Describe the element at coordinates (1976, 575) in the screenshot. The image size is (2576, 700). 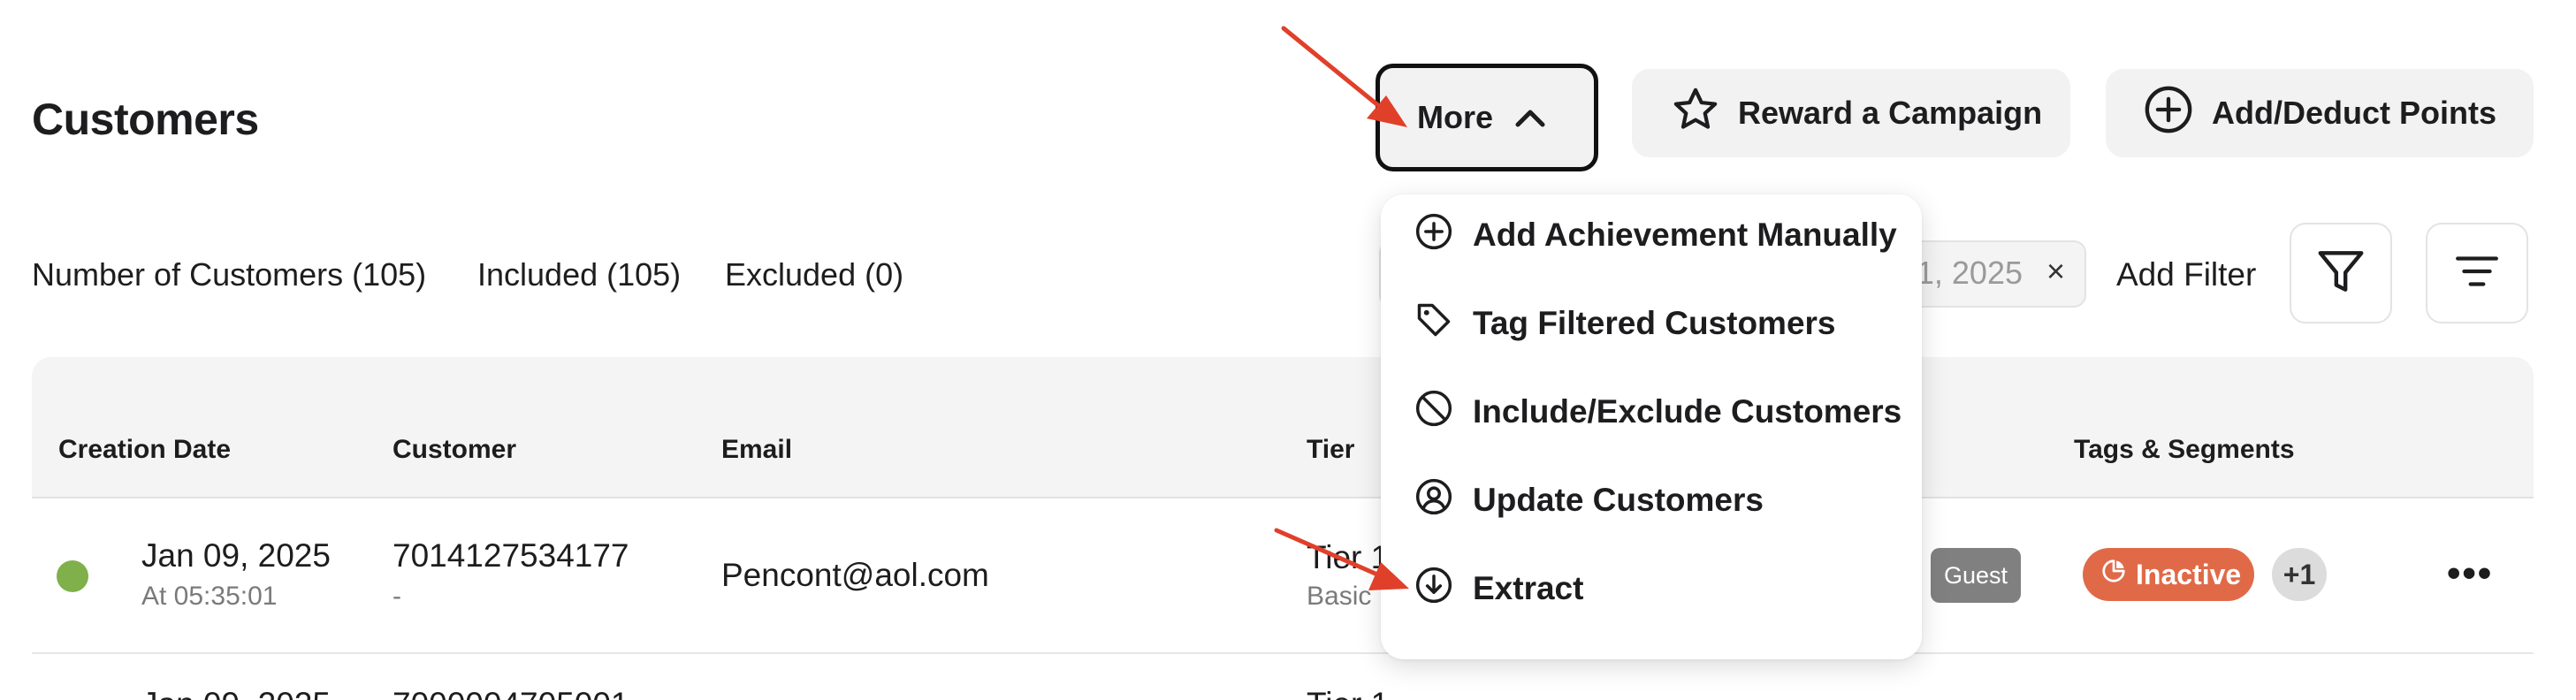
I see `guest-badge: Guest` at that location.